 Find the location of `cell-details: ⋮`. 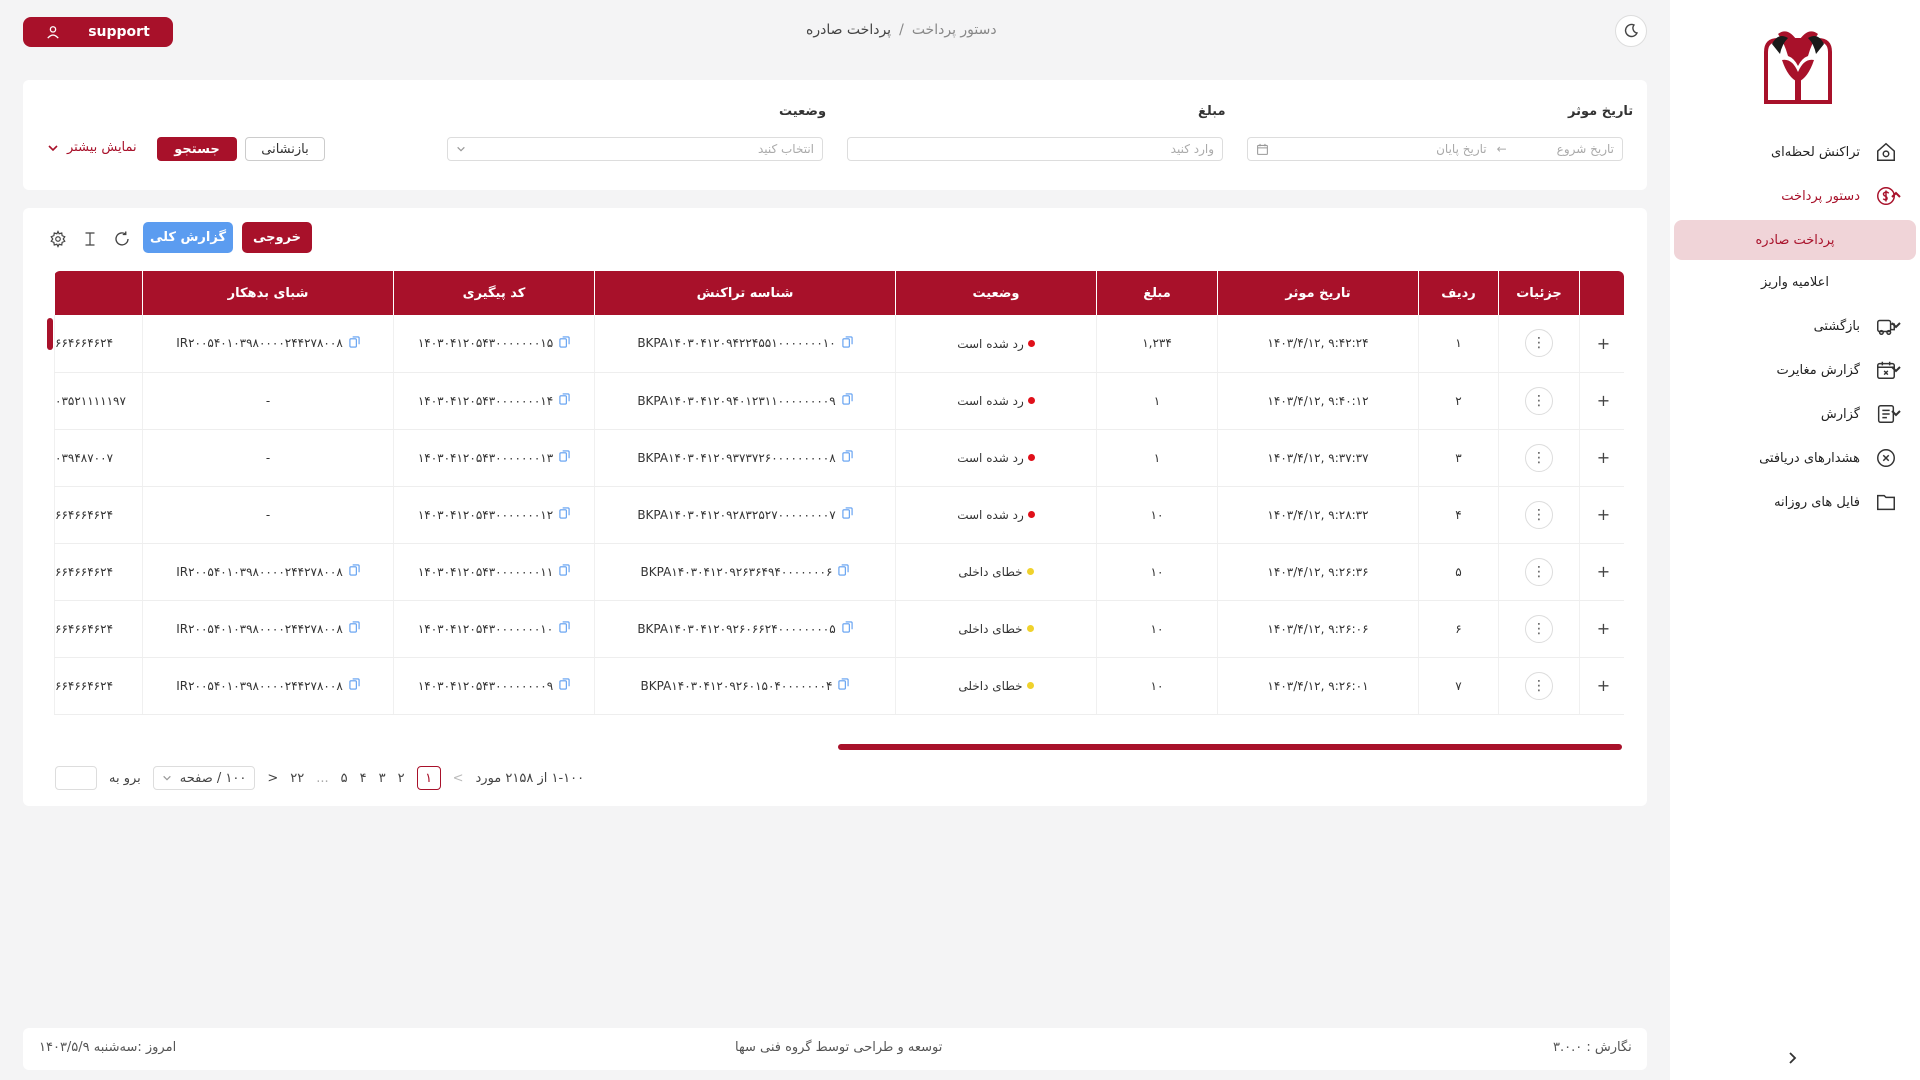

cell-details: ⋮ is located at coordinates (1539, 686).